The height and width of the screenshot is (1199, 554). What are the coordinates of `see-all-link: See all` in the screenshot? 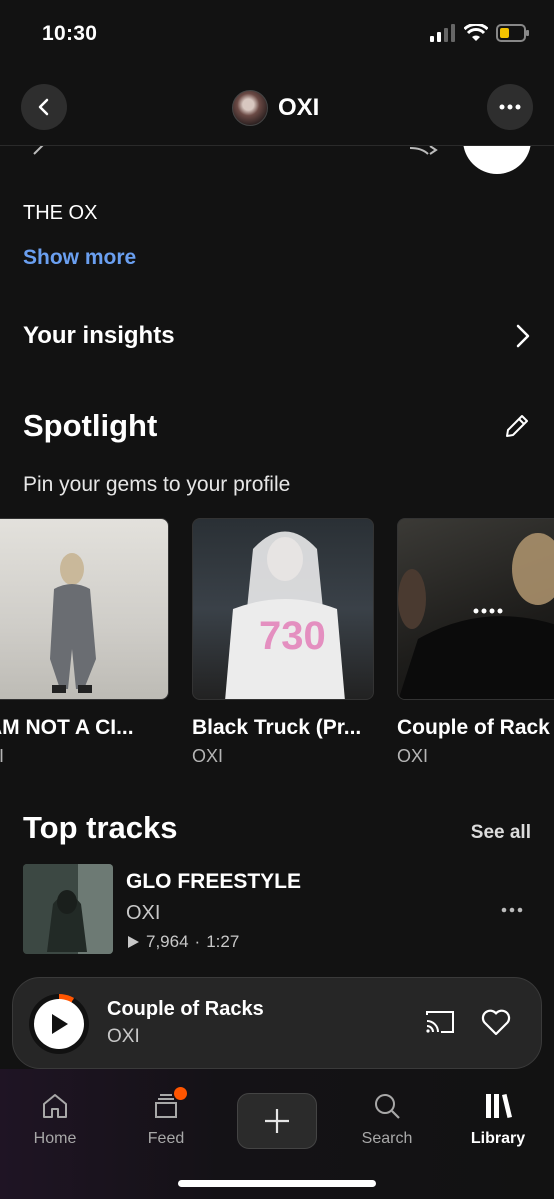 It's located at (501, 833).